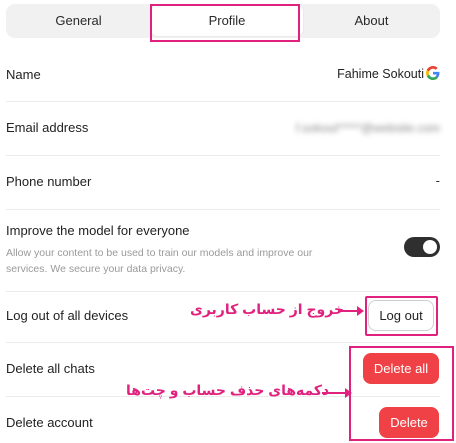 This screenshot has height=443, width=456. Describe the element at coordinates (401, 393) in the screenshot. I see `delete-buttons-highlight` at that location.